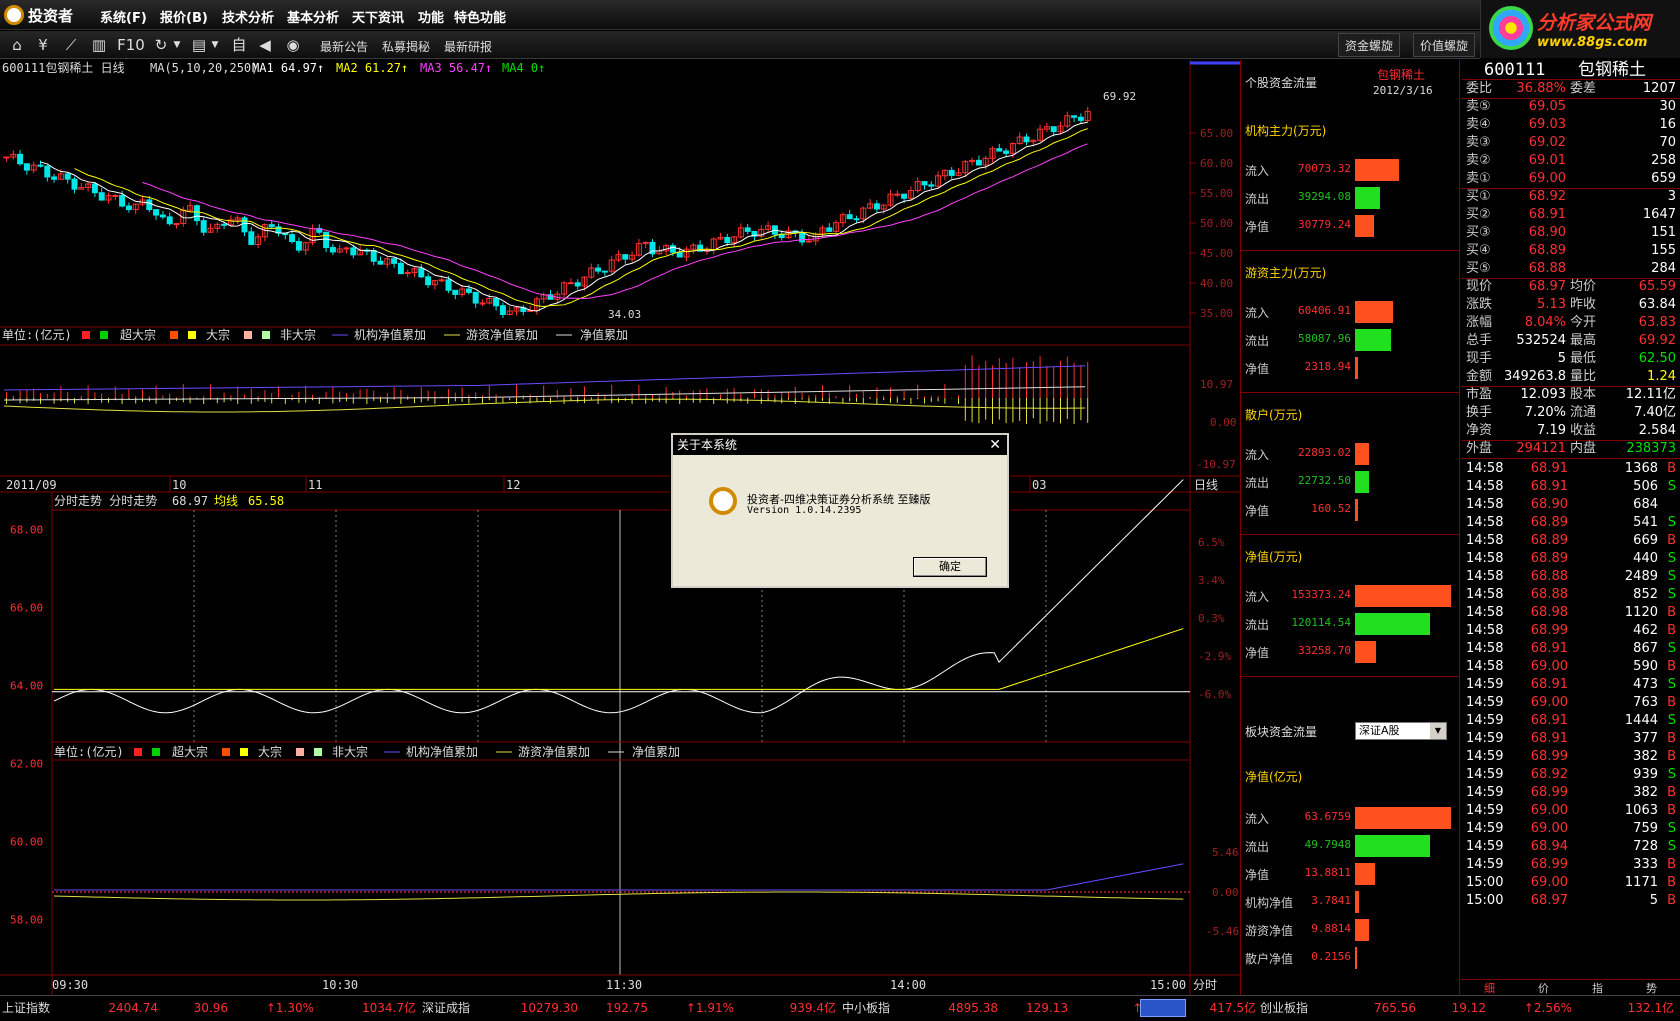  I want to click on quote-divider, so click(1571, 458).